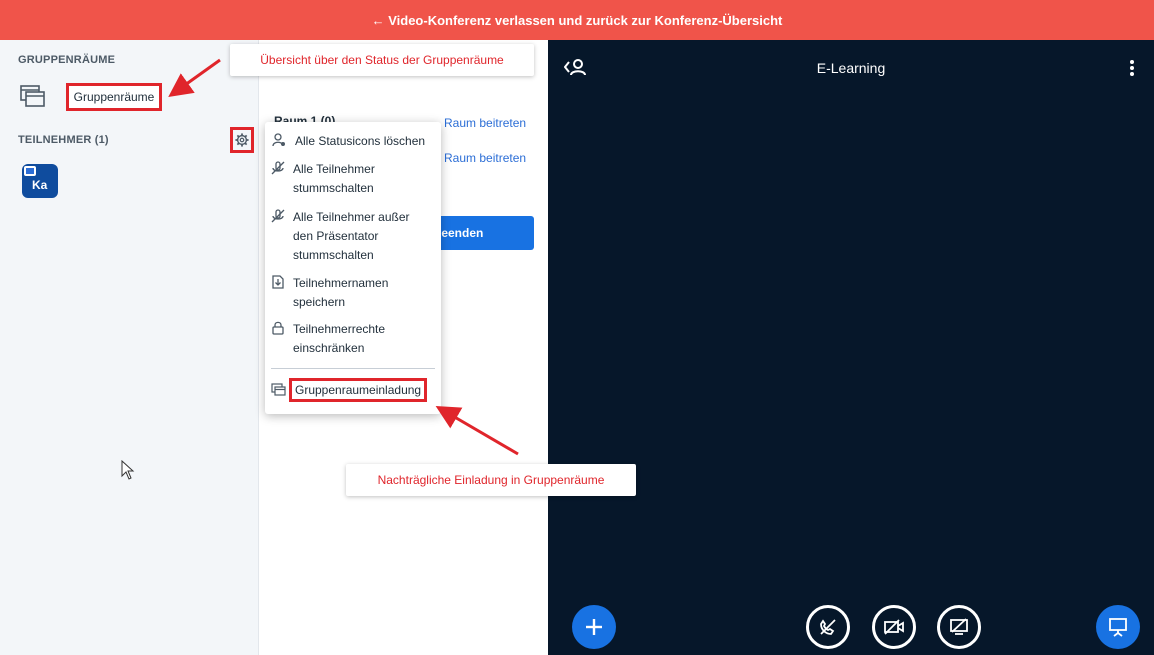  I want to click on participants-heading: TEILNEHMER (1), so click(63, 140).